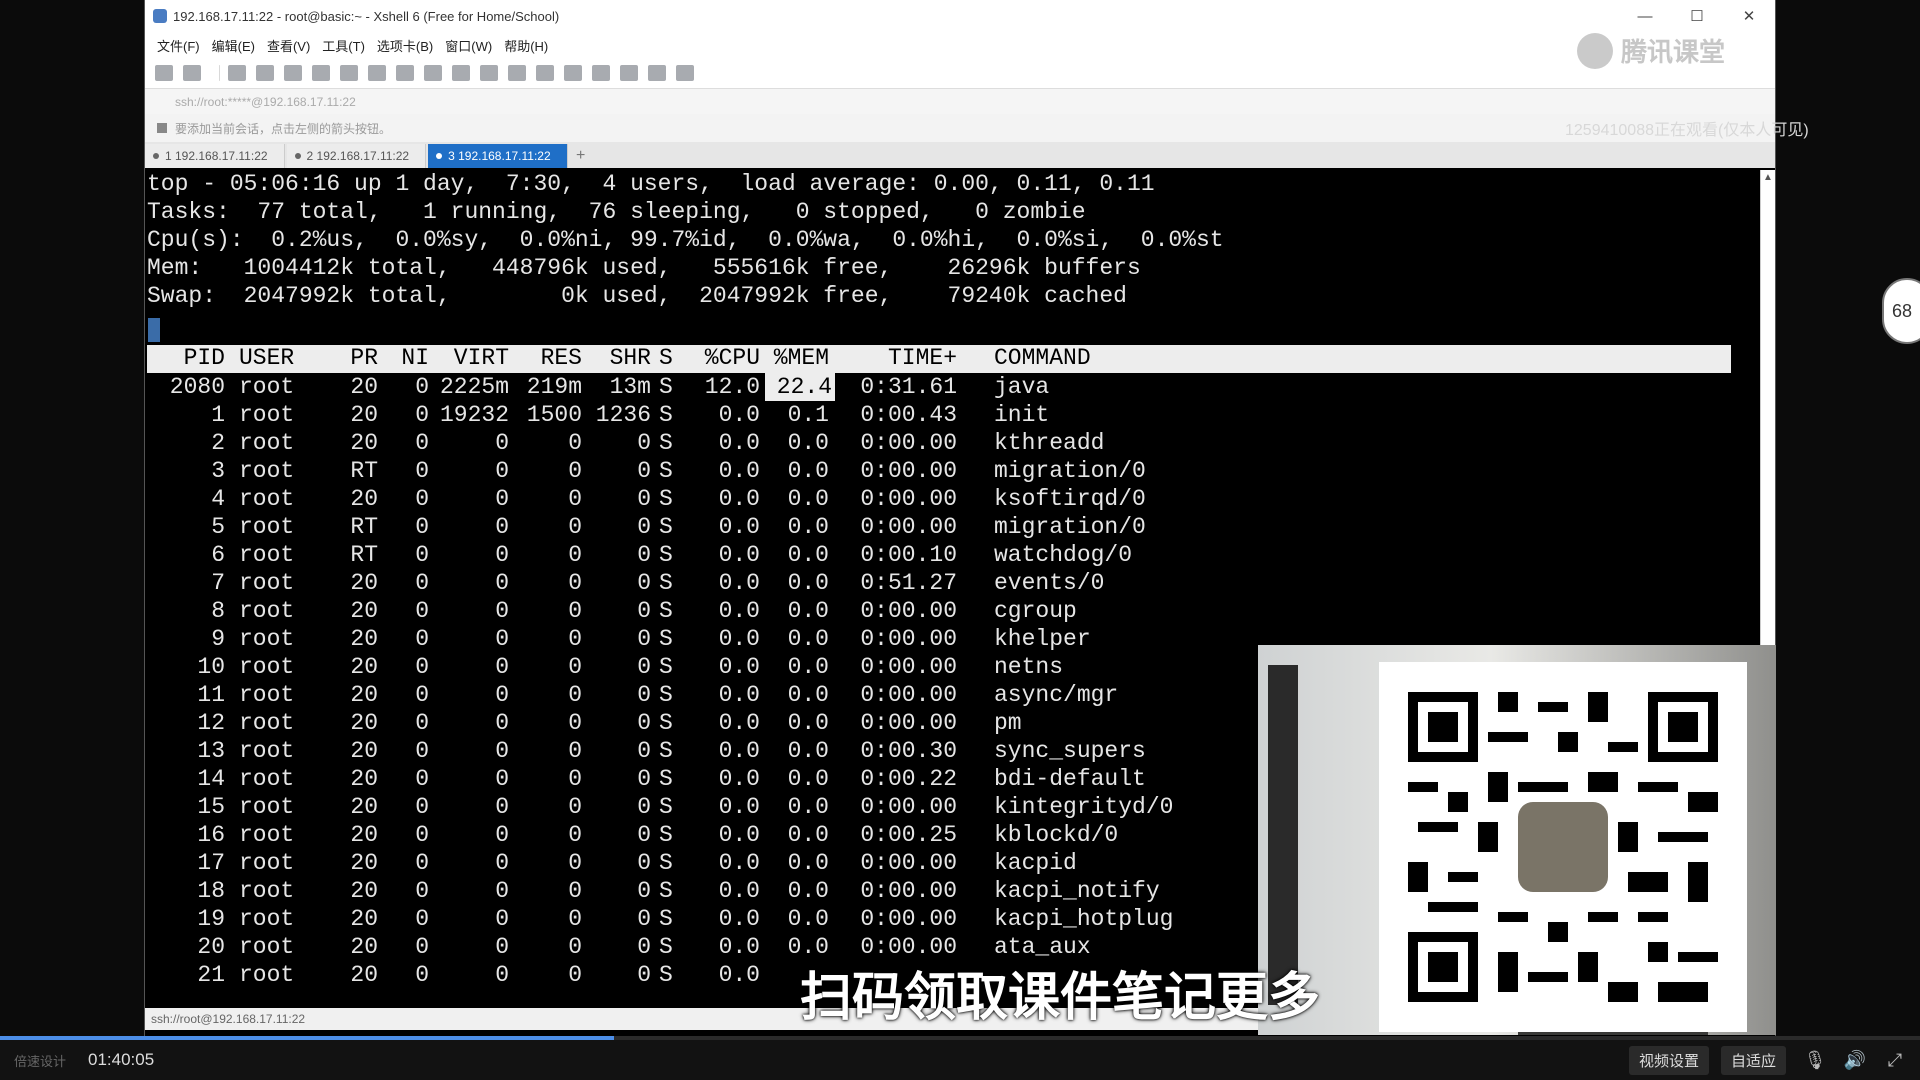  What do you see at coordinates (218, 499) in the screenshot?
I see `cell-pid: 4` at bounding box center [218, 499].